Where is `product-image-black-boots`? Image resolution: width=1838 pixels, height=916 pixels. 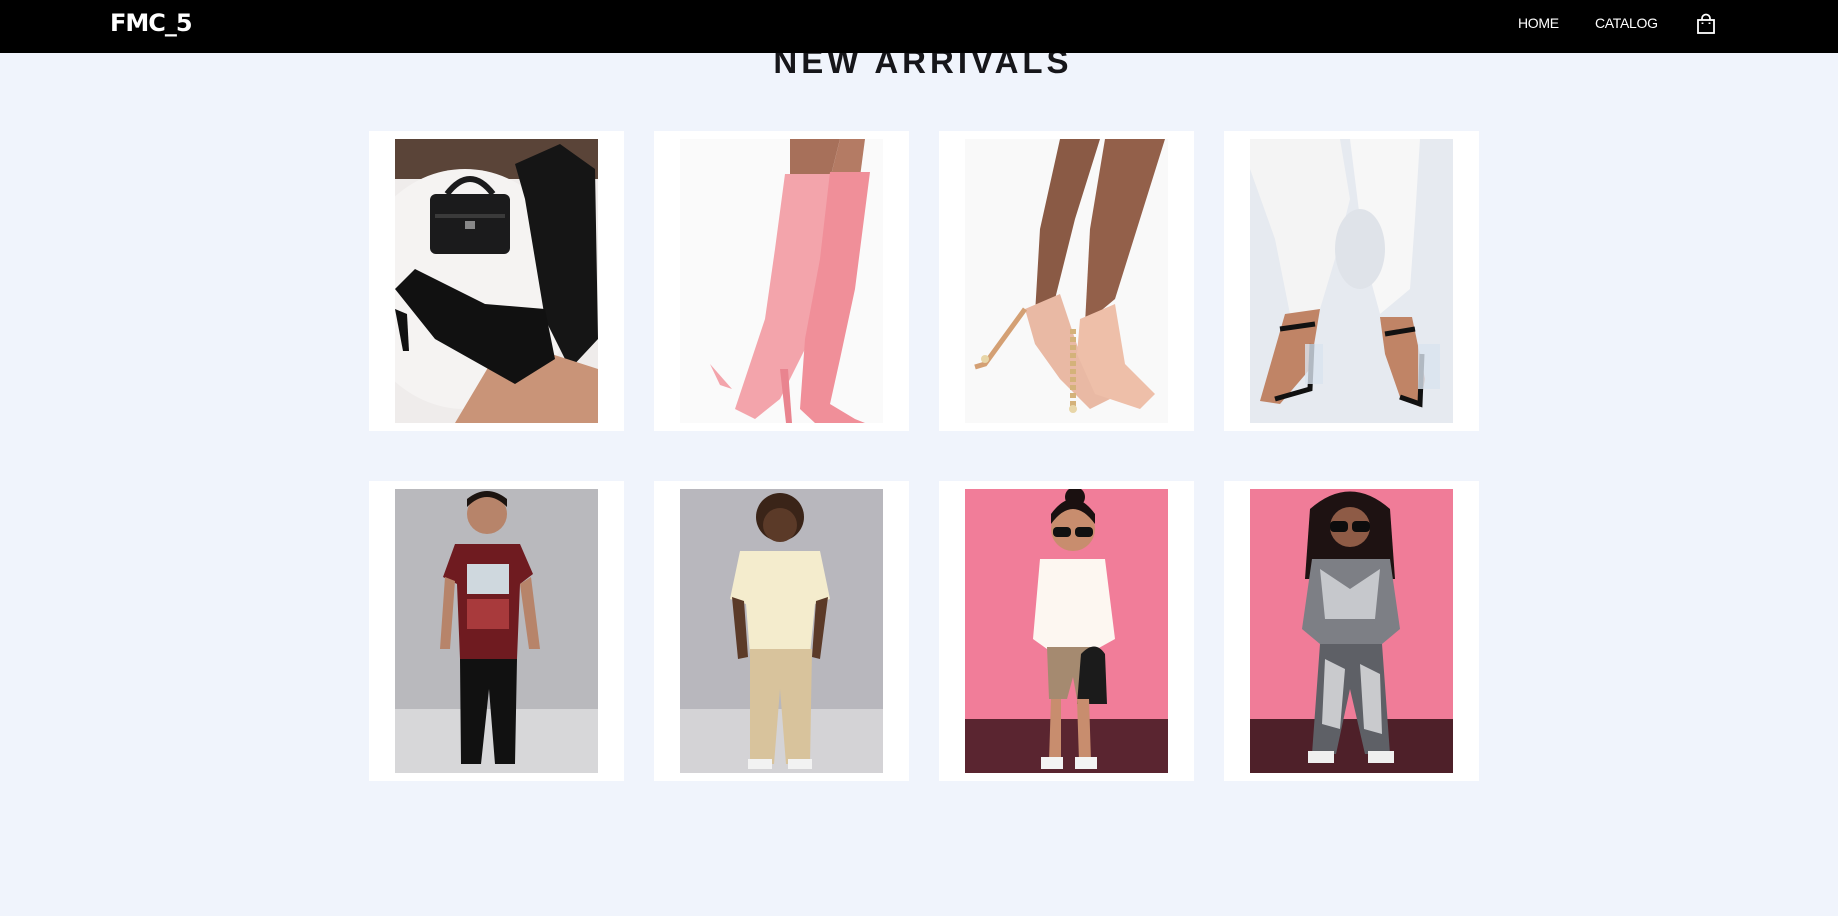 product-image-black-boots is located at coordinates (496, 281).